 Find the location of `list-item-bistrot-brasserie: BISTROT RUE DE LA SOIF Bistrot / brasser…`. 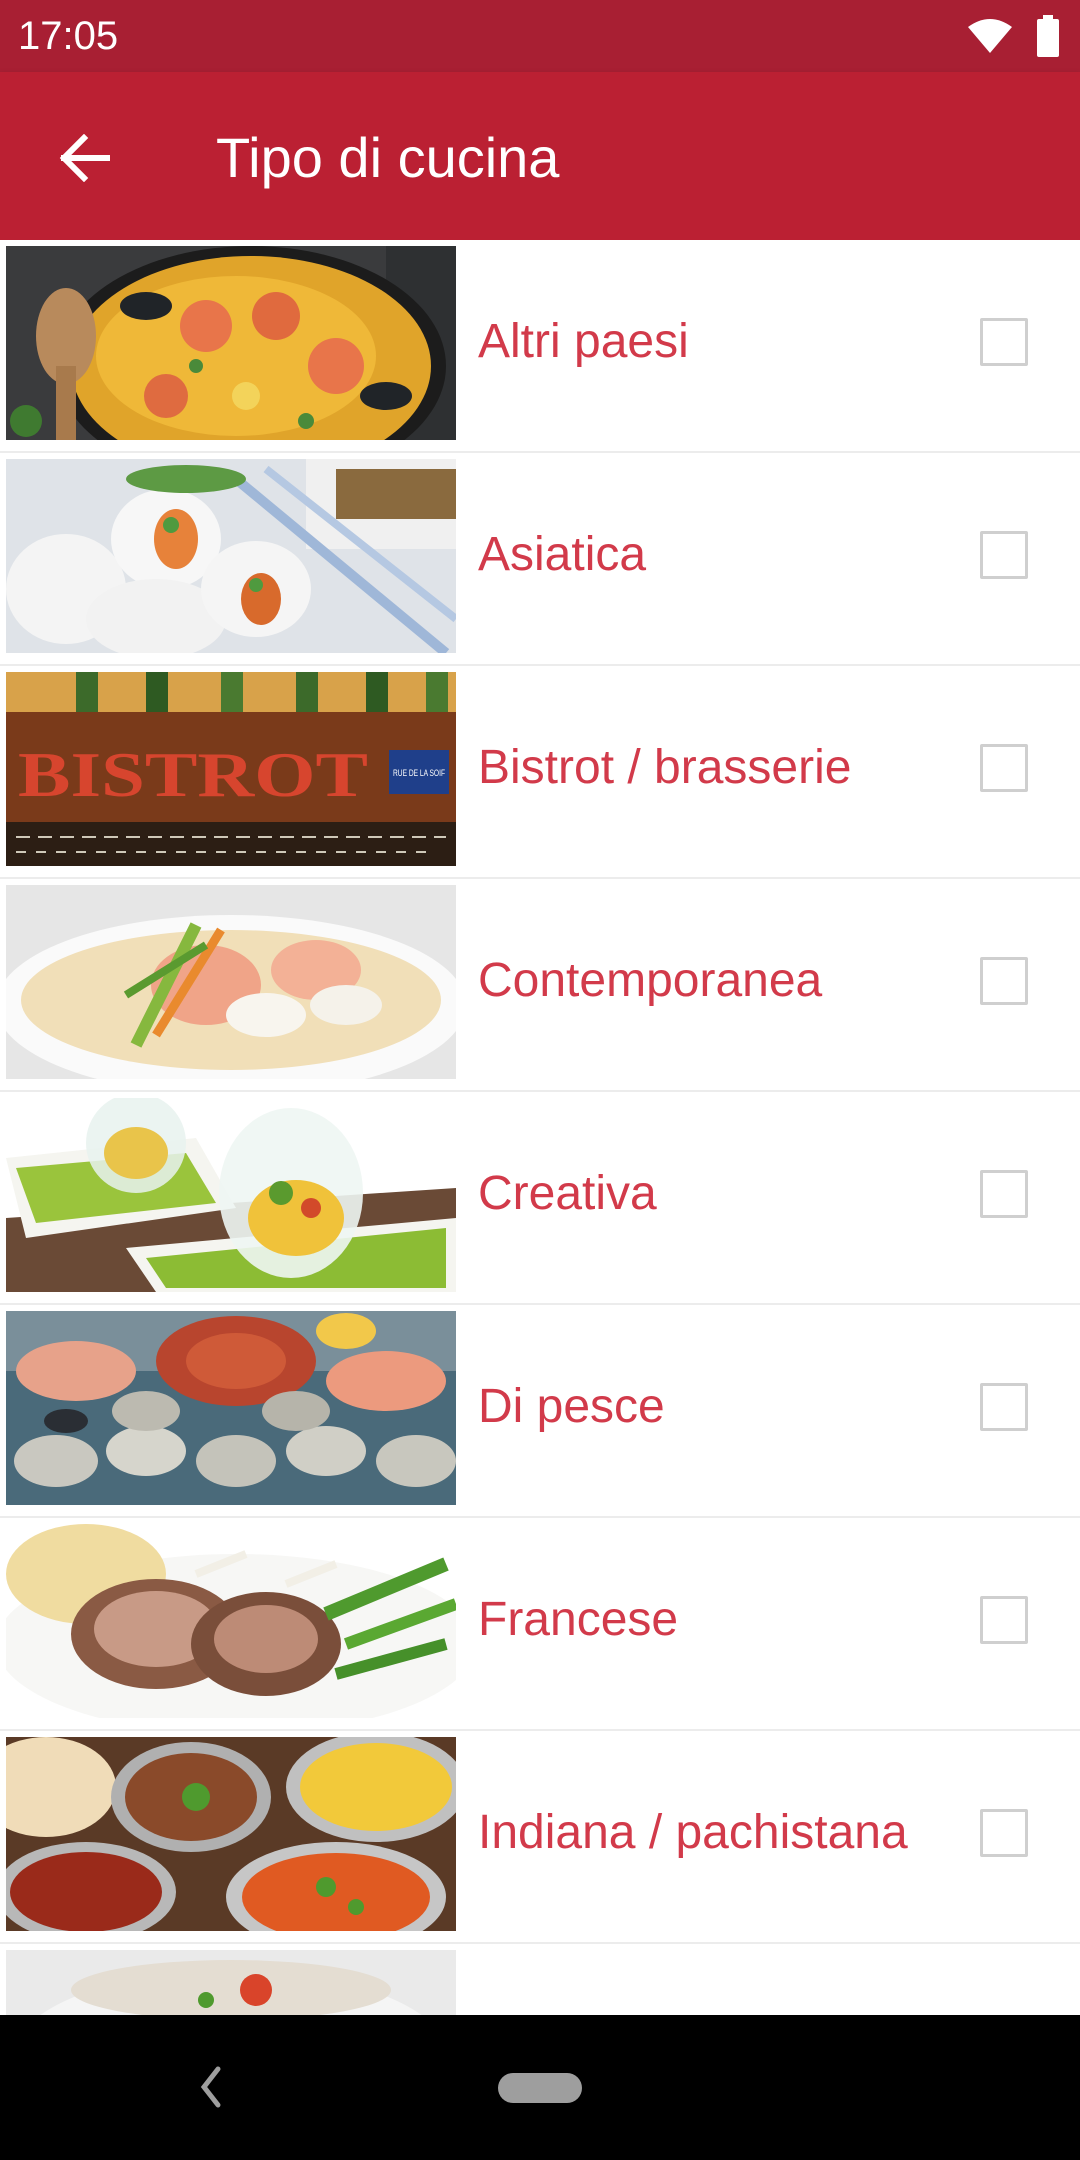

list-item-bistrot-brasserie: BISTROT RUE DE LA SOIF Bistrot / brasser… is located at coordinates (540, 772).